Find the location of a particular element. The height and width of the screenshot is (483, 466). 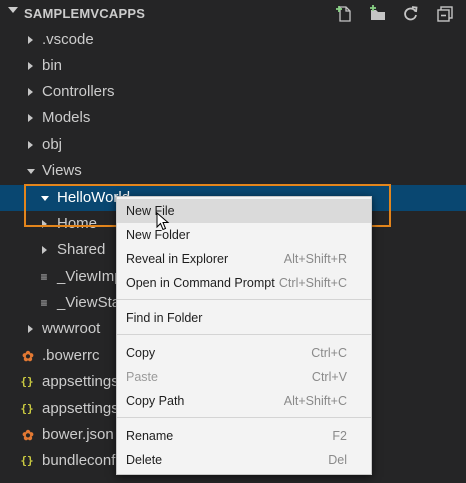

menu-item-paste: Paste Ctrl+V is located at coordinates (244, 377).